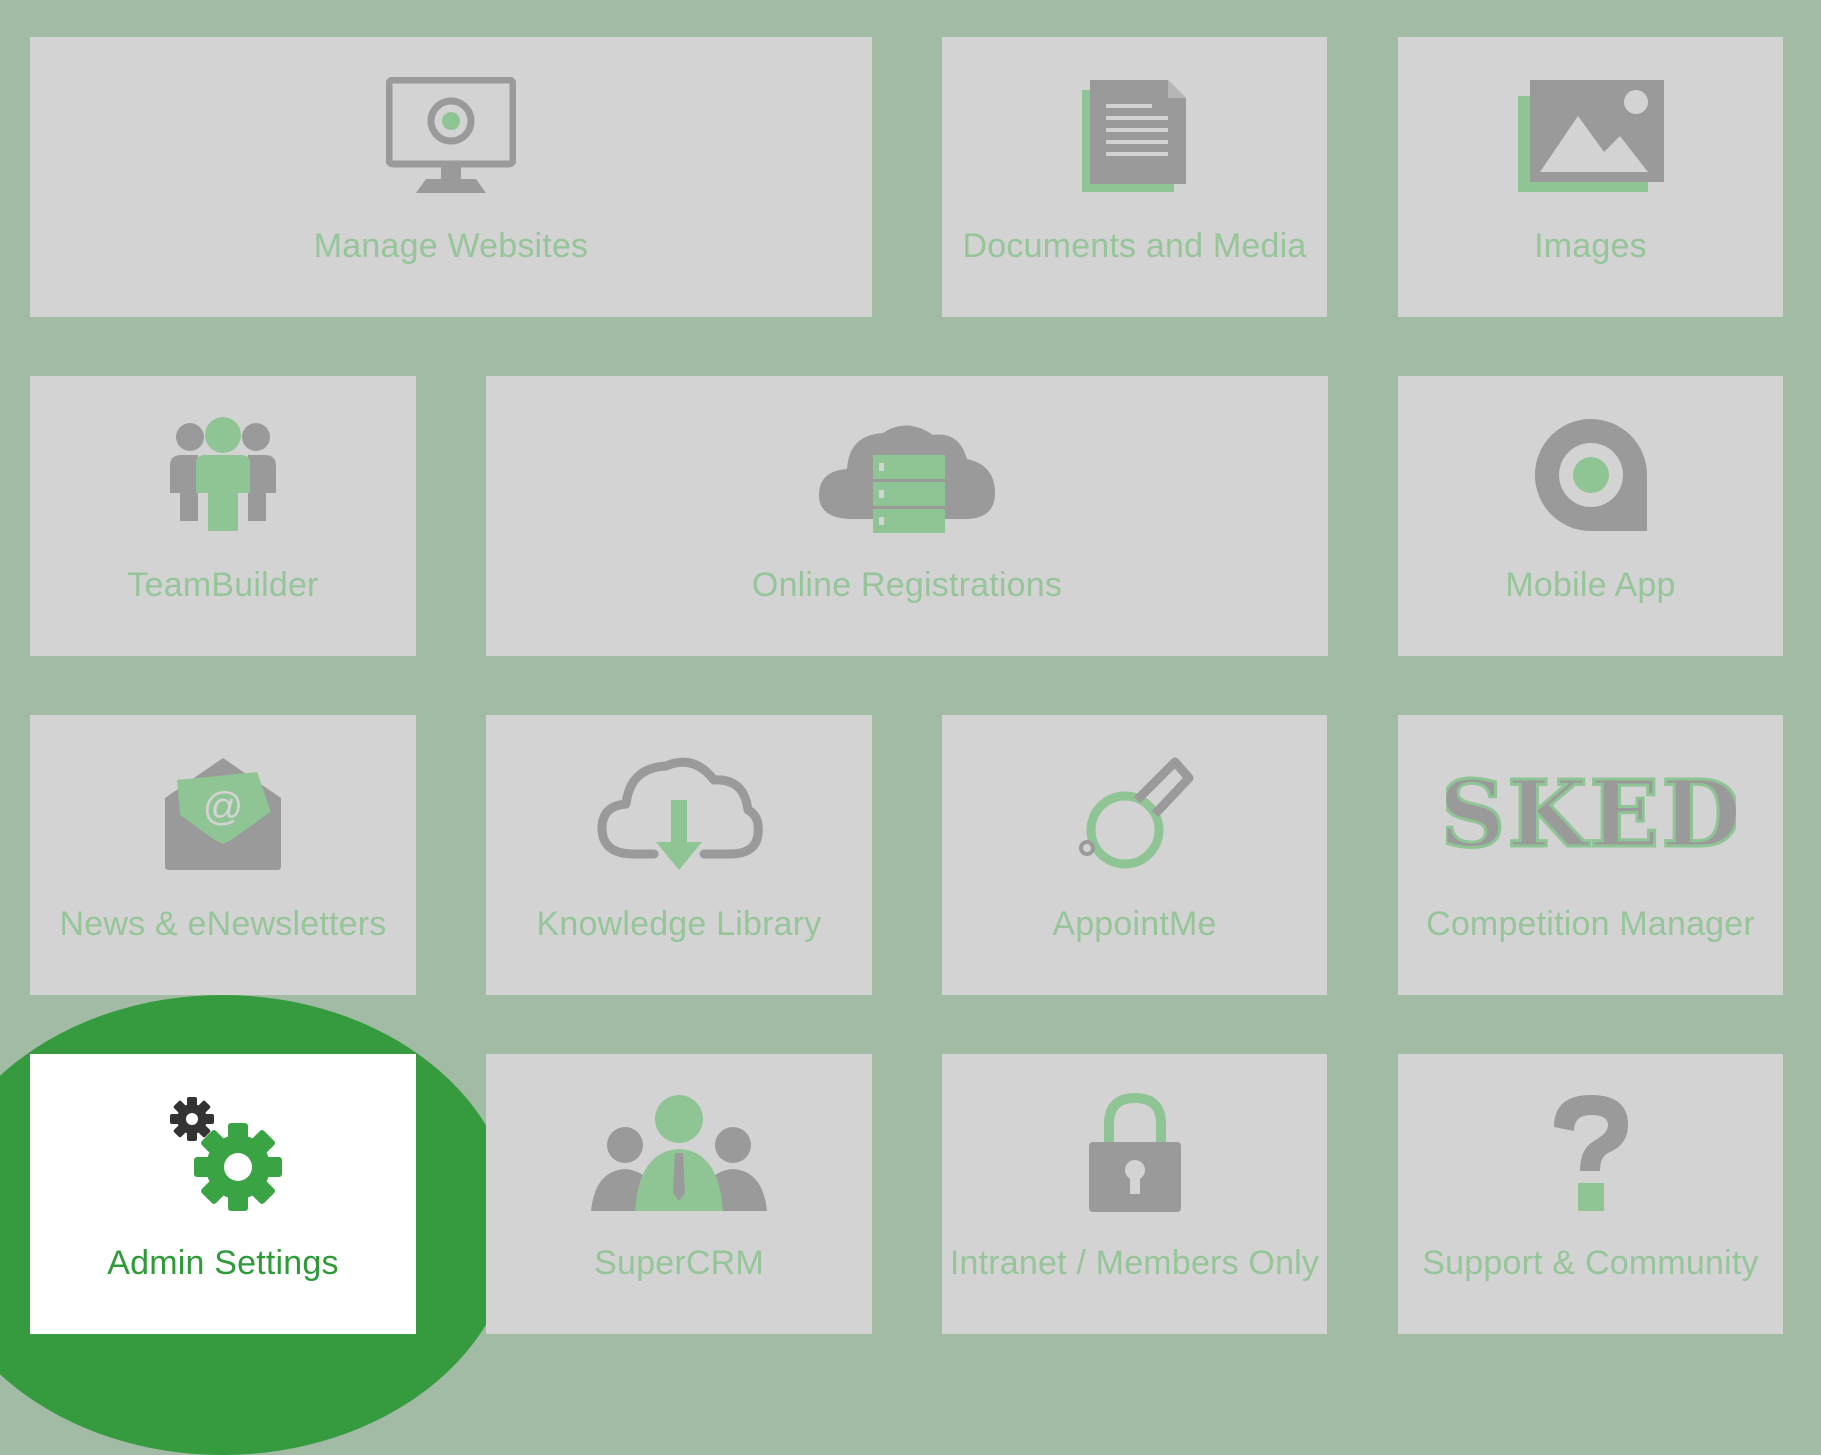 Image resolution: width=1821 pixels, height=1455 pixels. I want to click on padlock-icon, so click(1135, 1153).